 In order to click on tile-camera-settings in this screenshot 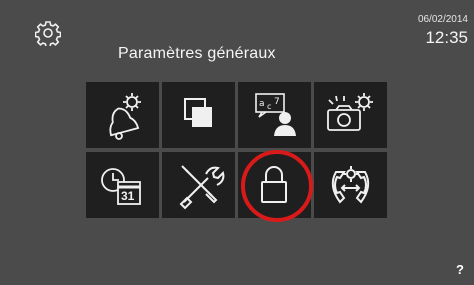, I will do `click(350, 115)`.